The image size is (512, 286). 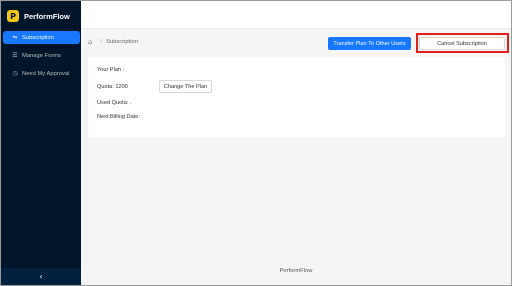 I want to click on next-billing-label: Next Billing Date:, so click(x=118, y=117).